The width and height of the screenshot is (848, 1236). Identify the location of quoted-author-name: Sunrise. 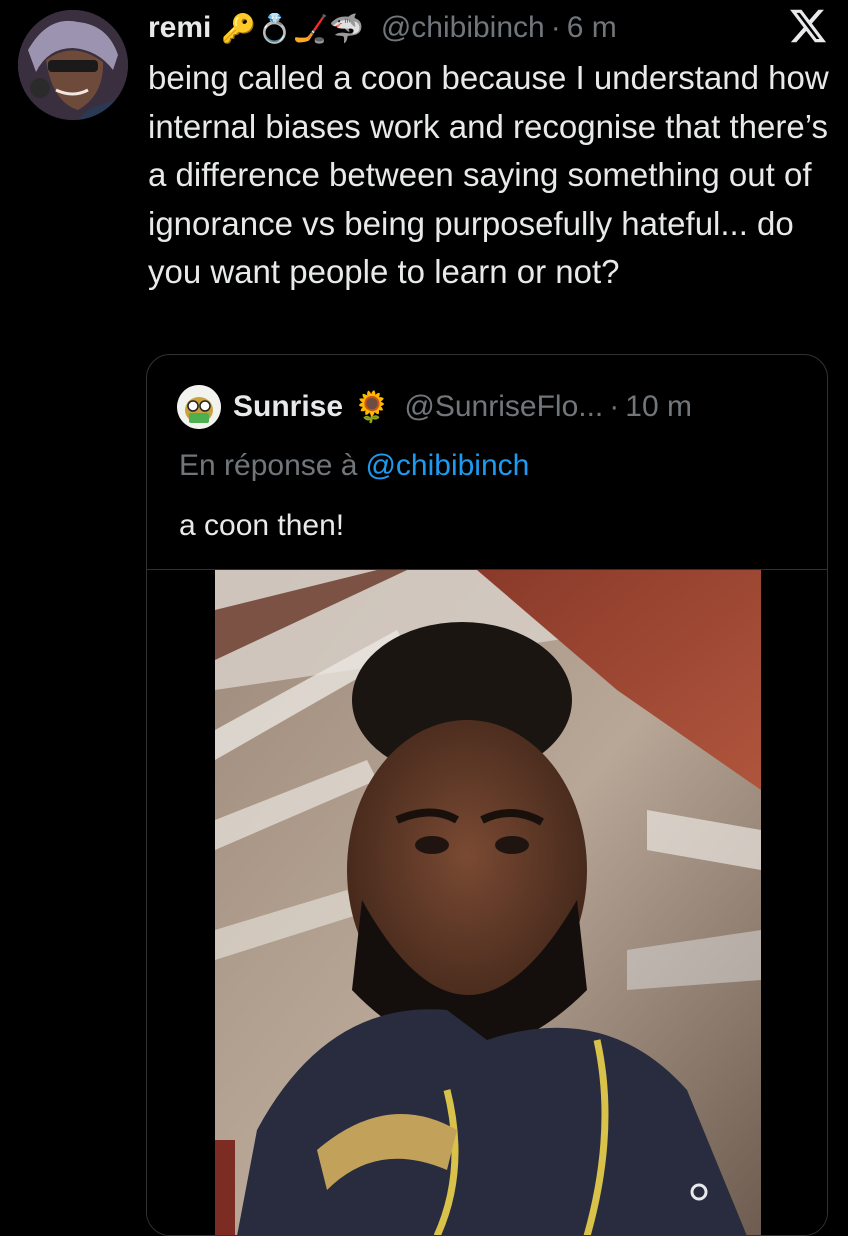
(288, 407).